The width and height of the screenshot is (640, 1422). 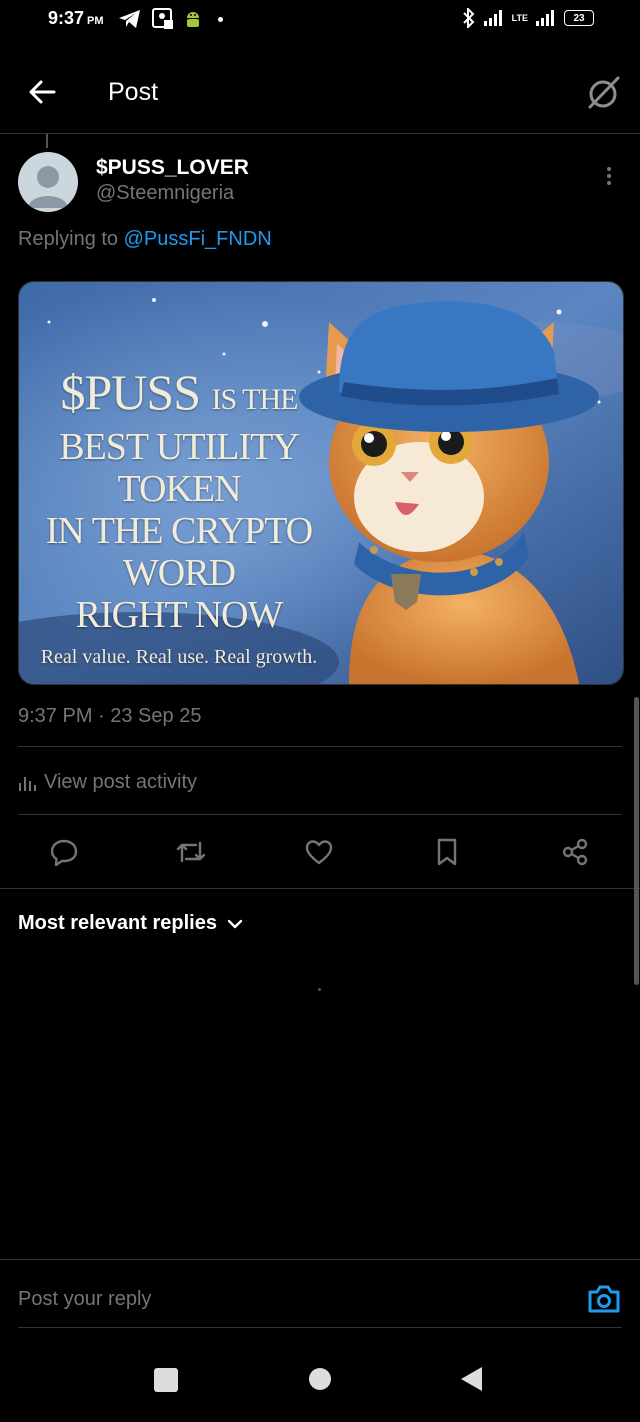 What do you see at coordinates (179, 657) in the screenshot?
I see `image-tagline: Real value. Real use. Real growth.` at bounding box center [179, 657].